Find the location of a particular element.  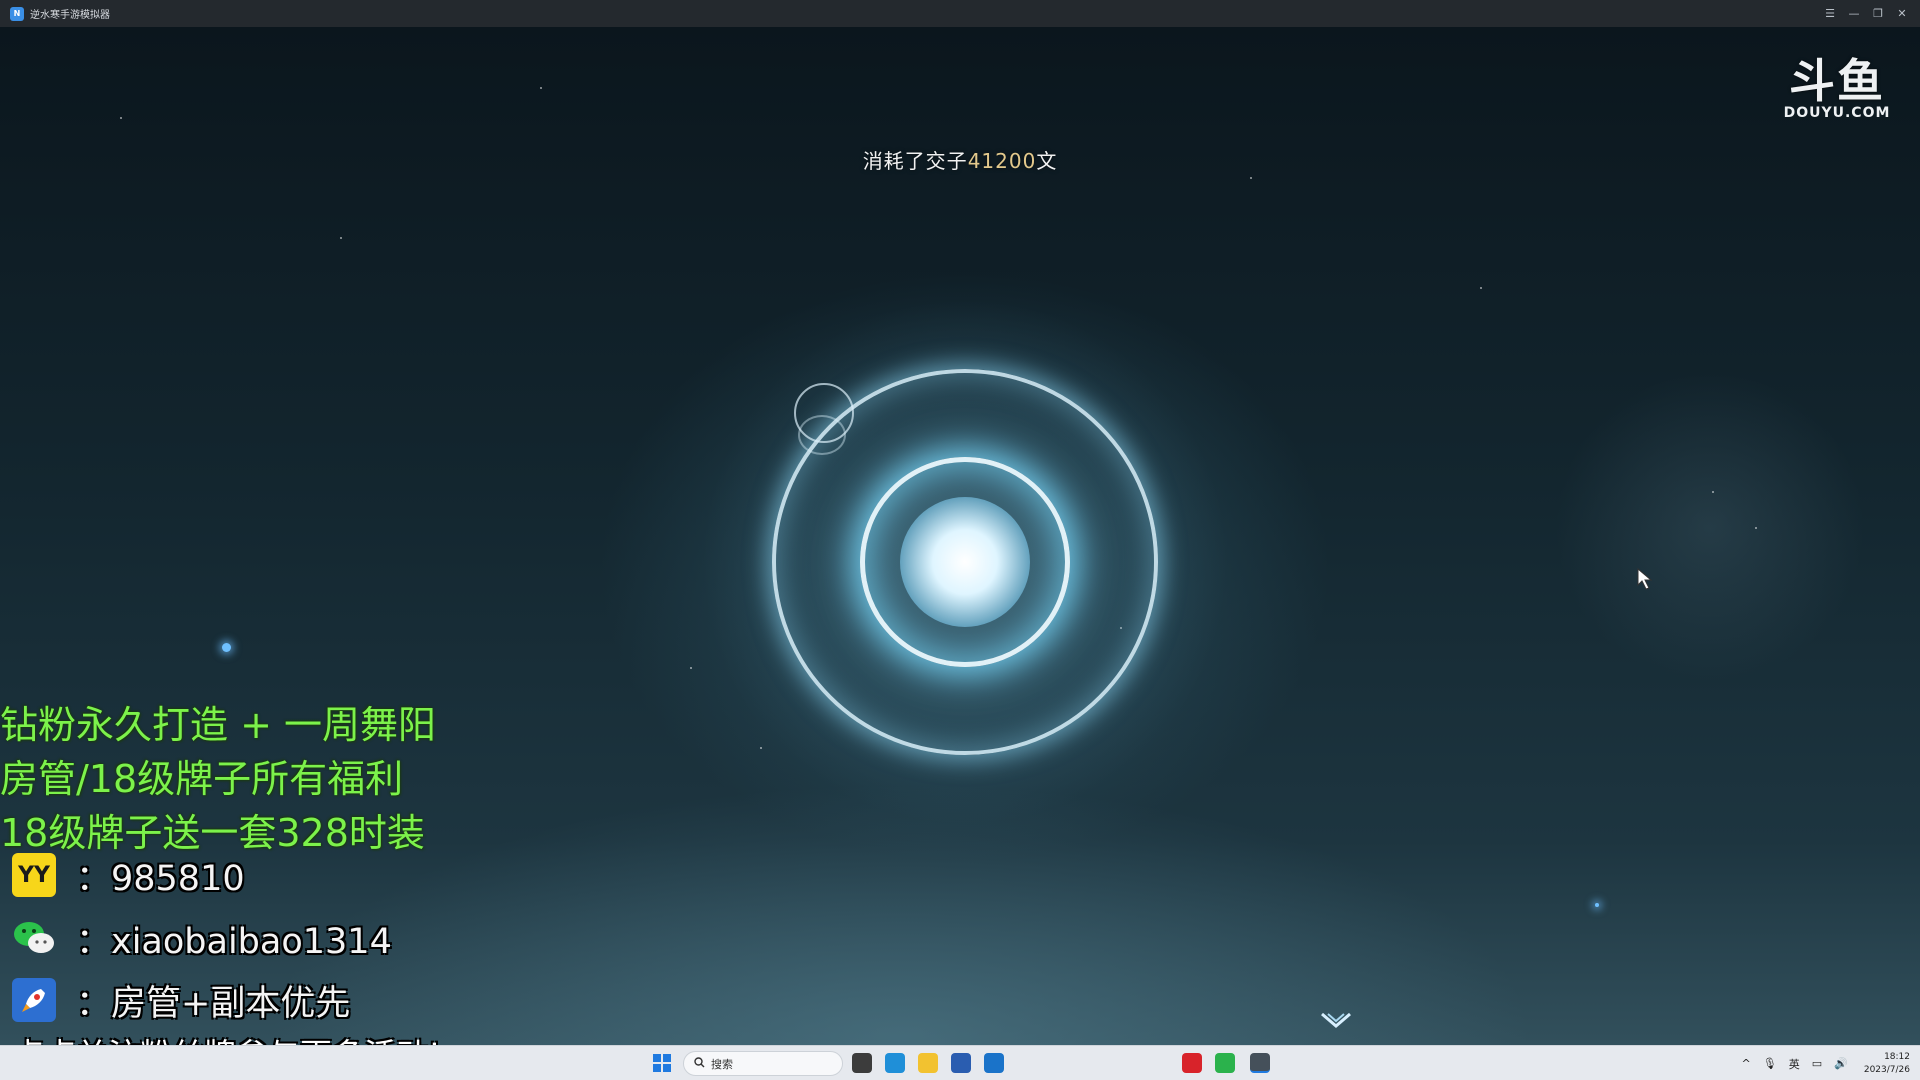

mouse-cursor-icon is located at coordinates (1645, 578).